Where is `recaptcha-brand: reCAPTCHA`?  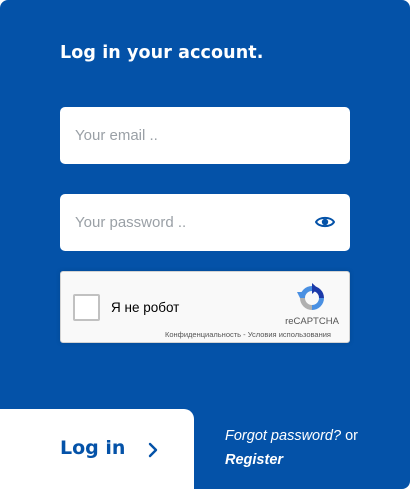 recaptcha-brand: reCAPTCHA is located at coordinates (312, 321).